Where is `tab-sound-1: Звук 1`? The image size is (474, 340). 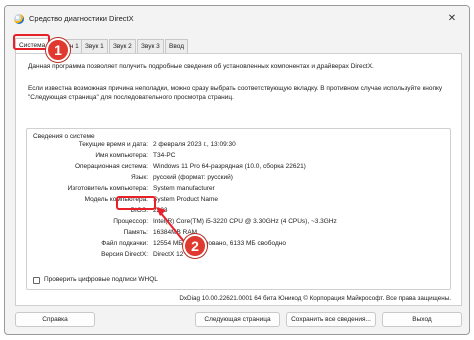 tab-sound-1: Звук 1 is located at coordinates (94, 46).